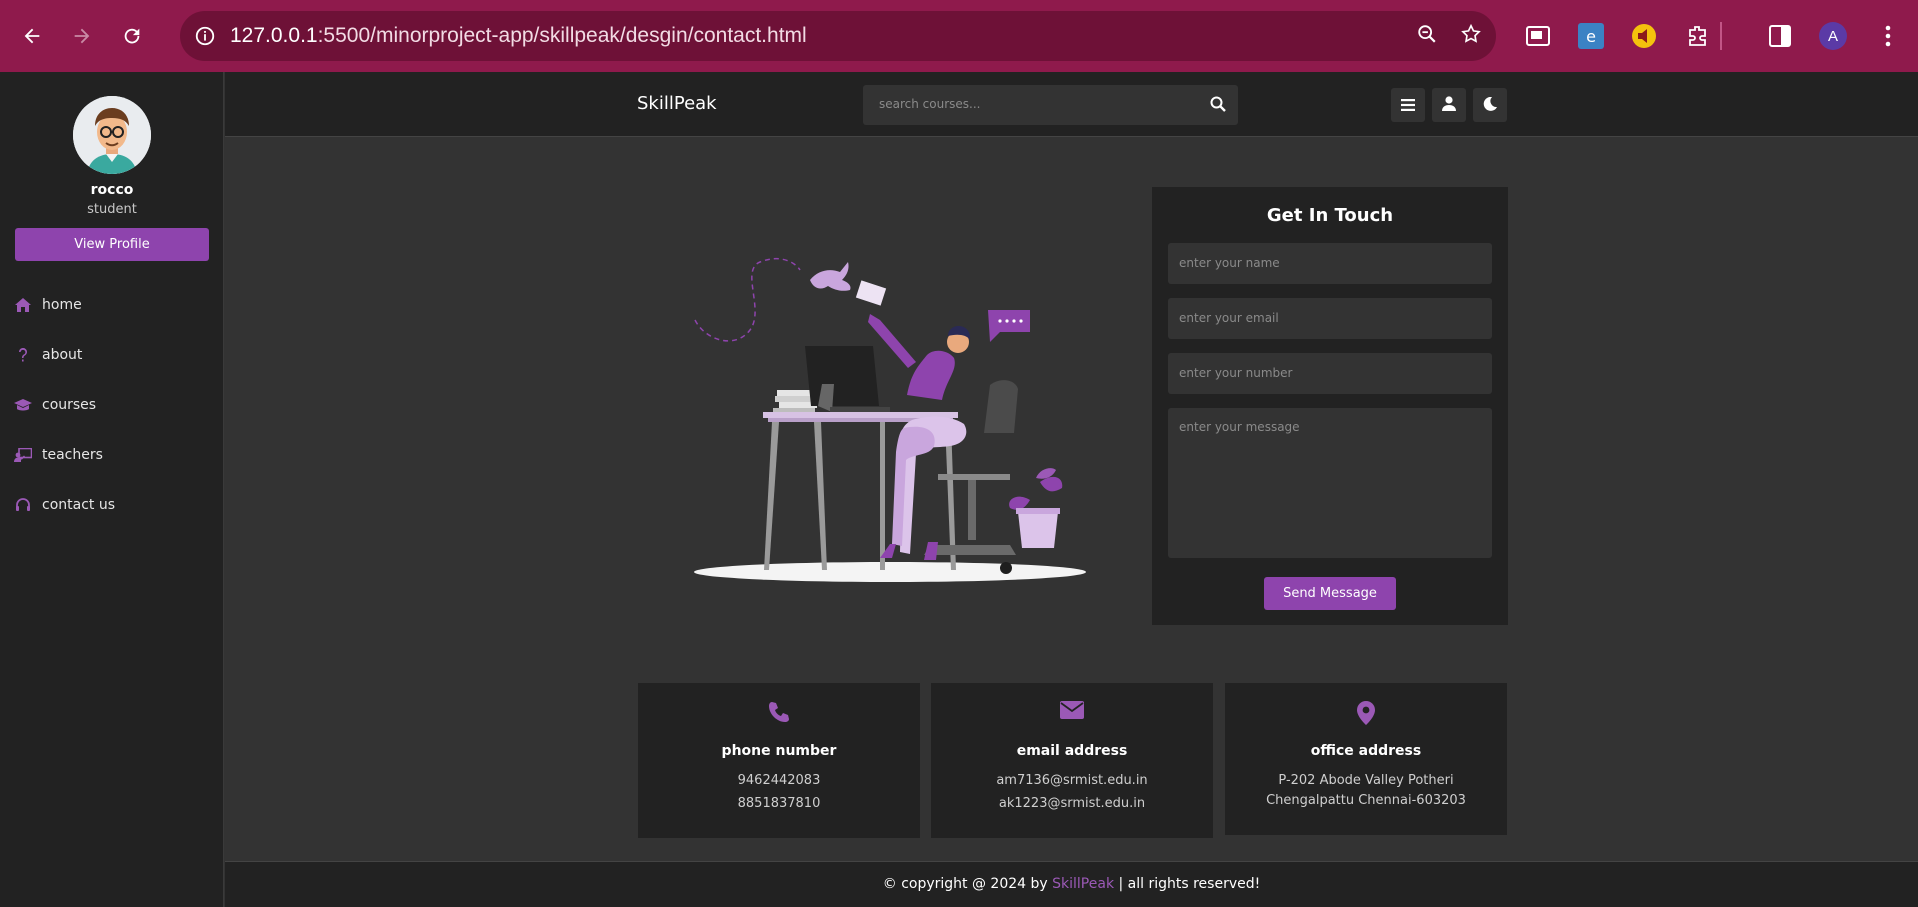 This screenshot has height=907, width=1918. Describe the element at coordinates (1888, 36) in the screenshot. I see `kebab-menu-icon` at that location.